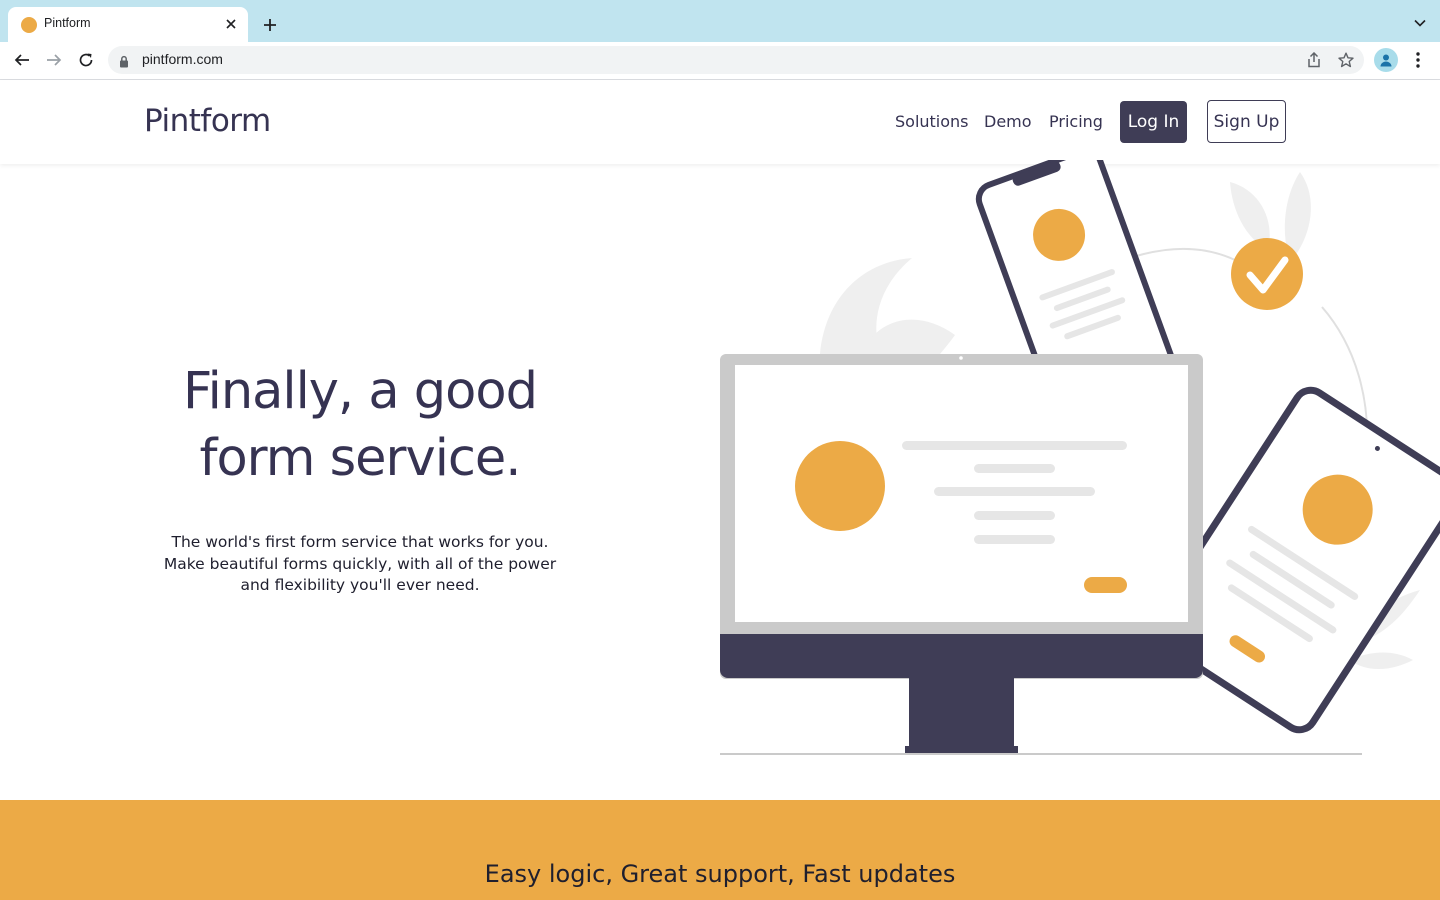 This screenshot has height=900, width=1440. I want to click on share-icon, so click(1314, 60).